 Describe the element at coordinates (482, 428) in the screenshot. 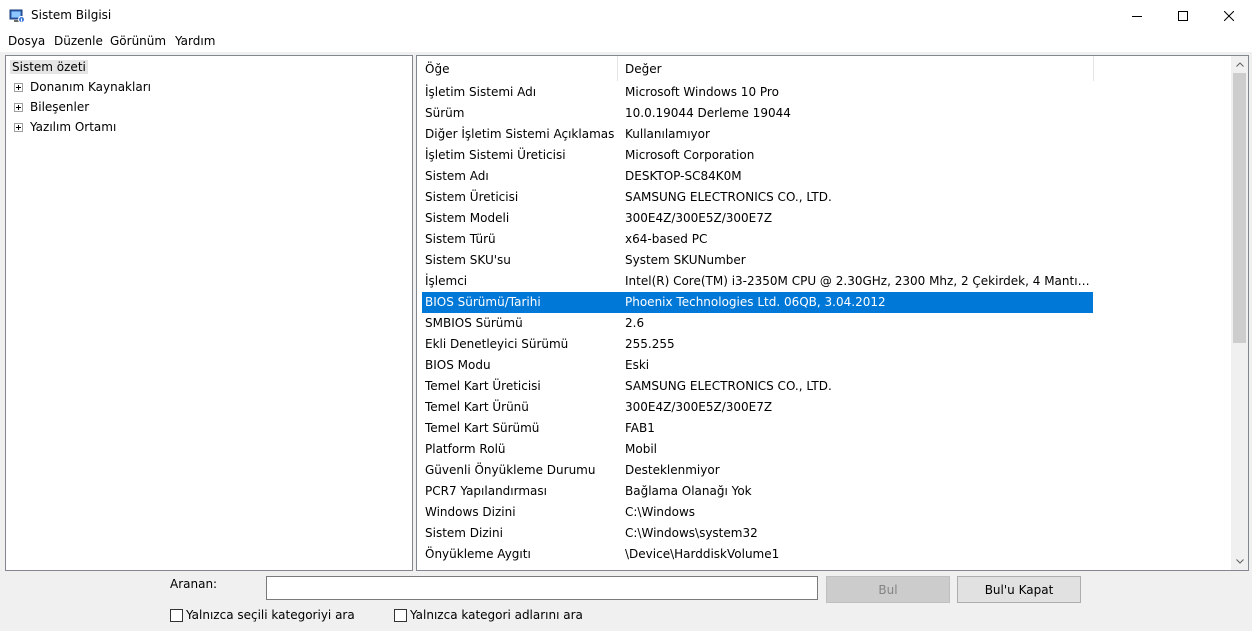

I see `row-item-cell: Temel Kart Sürümü` at that location.